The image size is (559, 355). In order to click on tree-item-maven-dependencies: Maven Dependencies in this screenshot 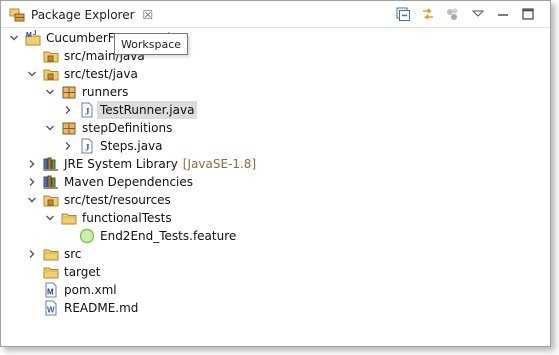, I will do `click(109, 182)`.